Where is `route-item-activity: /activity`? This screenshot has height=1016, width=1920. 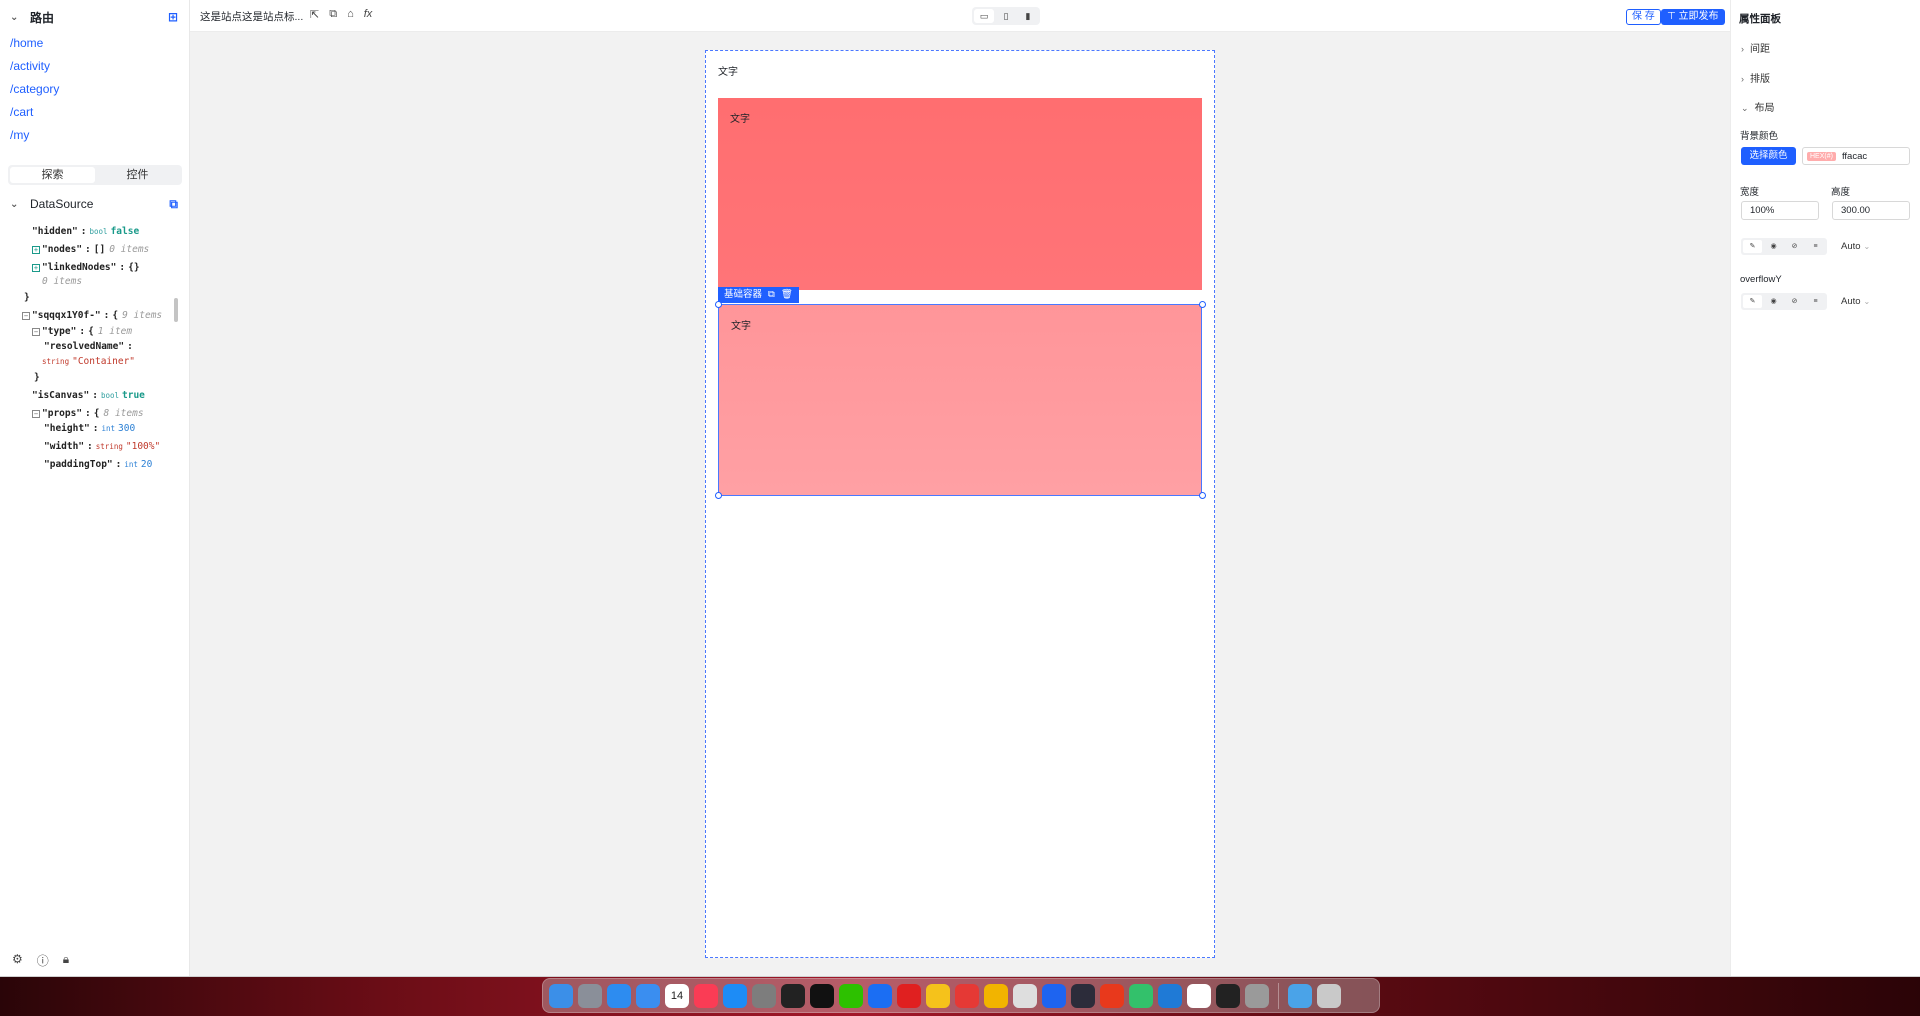
route-item-activity: /activity is located at coordinates (30, 66).